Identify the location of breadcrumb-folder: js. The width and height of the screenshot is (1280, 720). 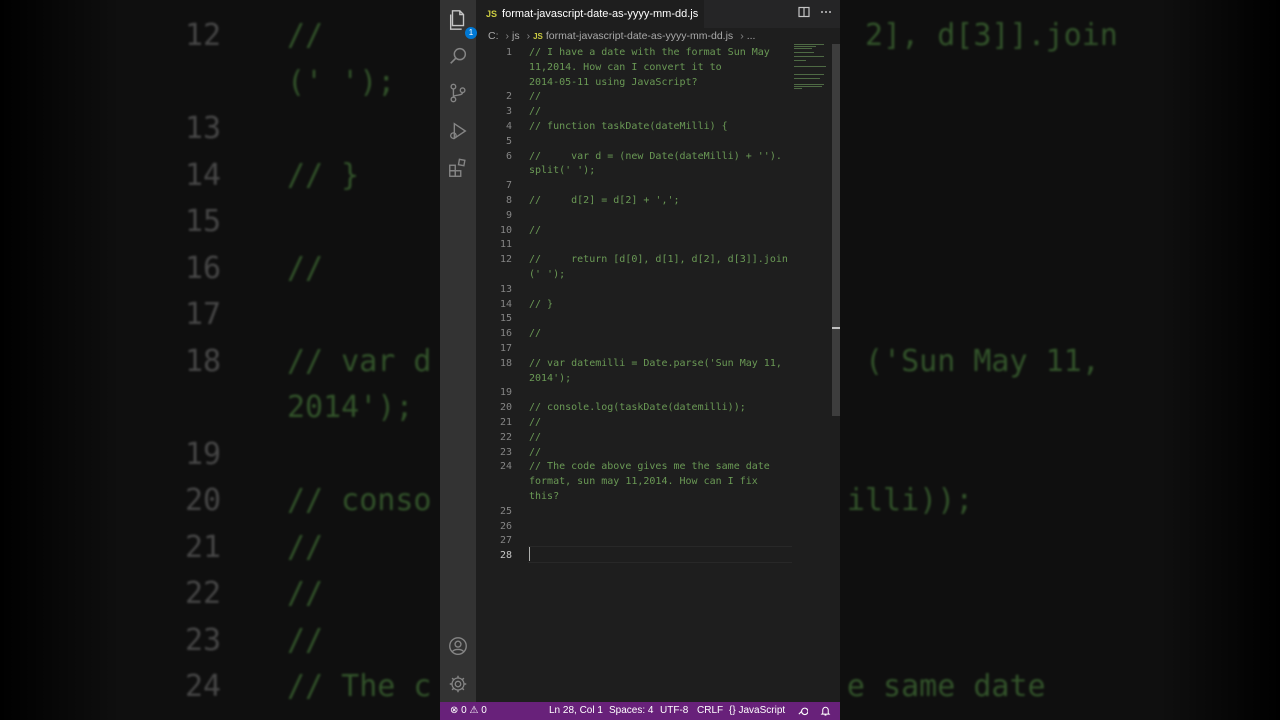
(516, 36).